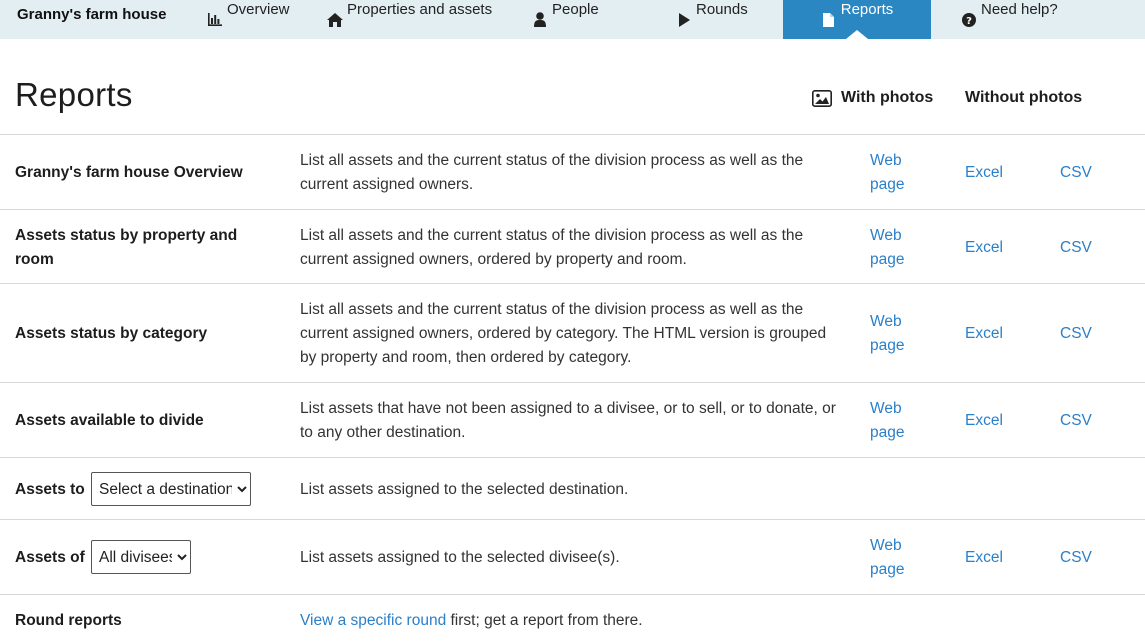  I want to click on nav-reports-label: Reports, so click(867, 9).